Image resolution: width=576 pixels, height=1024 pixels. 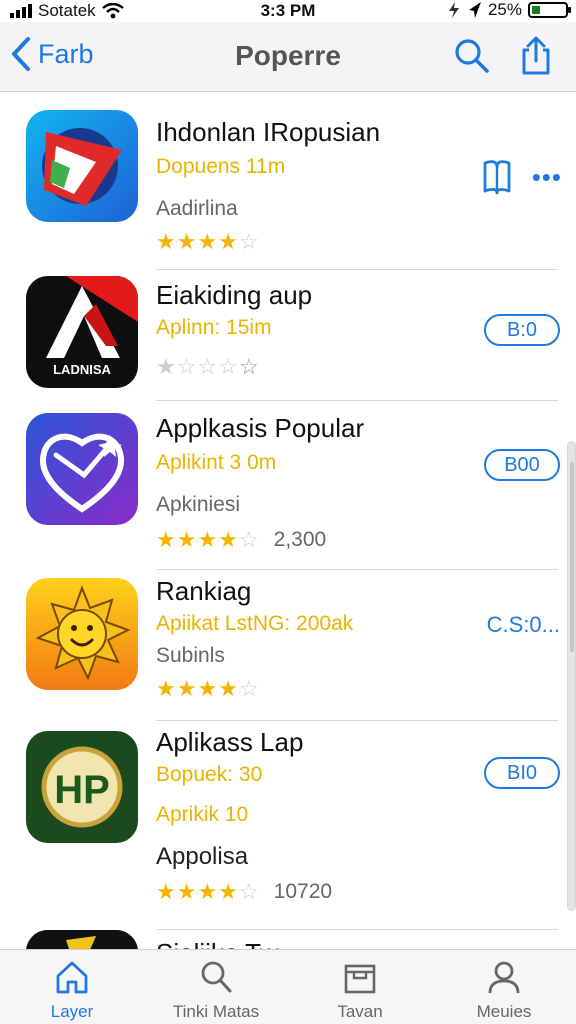 What do you see at coordinates (474, 10) in the screenshot?
I see `location-arrow-icon` at bounding box center [474, 10].